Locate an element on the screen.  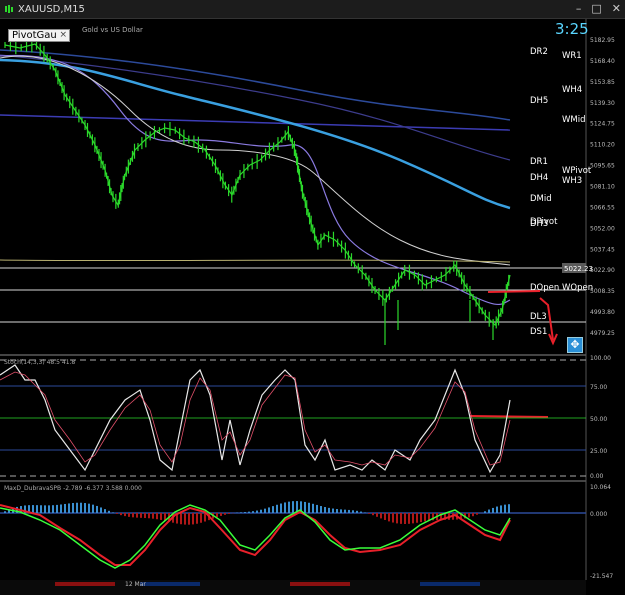
crosshair-icon: ✥ is located at coordinates (575, 344).